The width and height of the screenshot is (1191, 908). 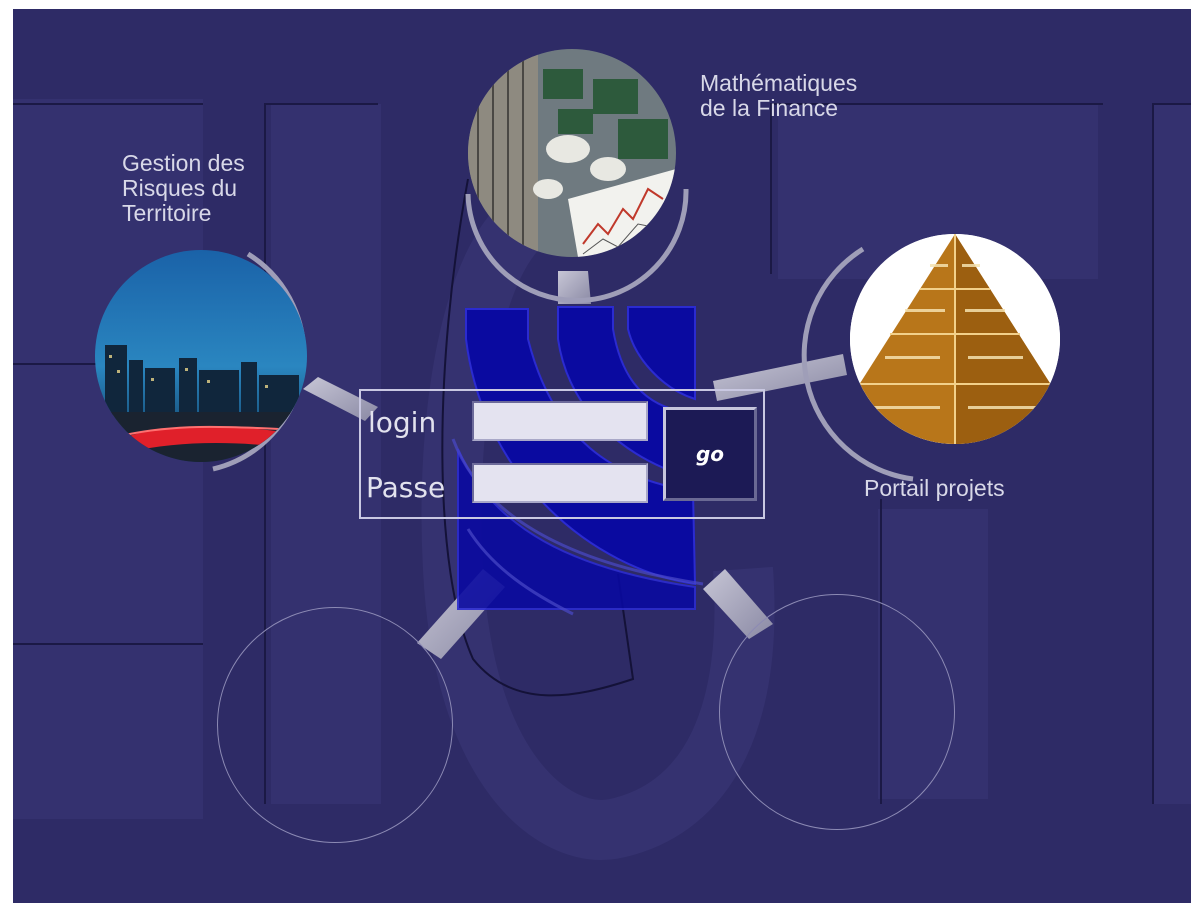 I want to click on login-input, so click(x=560, y=421).